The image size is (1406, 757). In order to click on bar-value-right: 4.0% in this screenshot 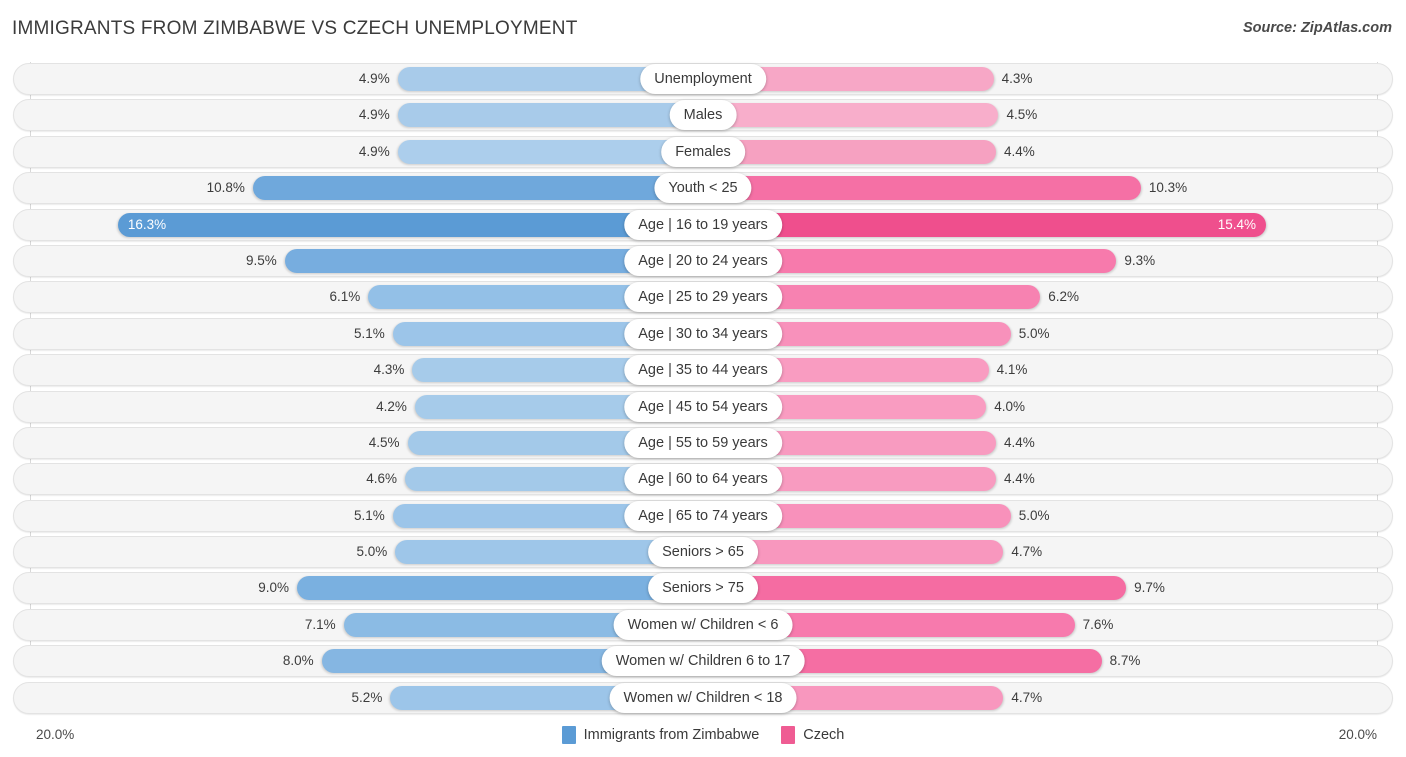, I will do `click(1009, 406)`.